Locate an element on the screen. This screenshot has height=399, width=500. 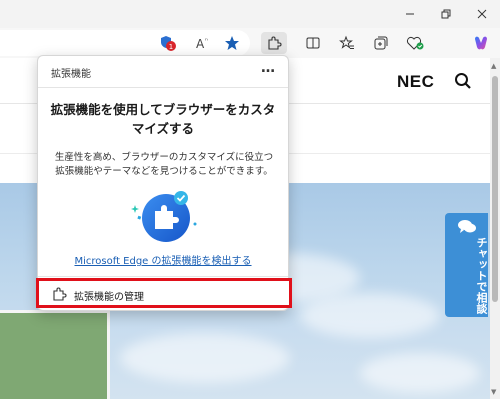
chat-consult-tab: チャットで相談 is located at coordinates (466, 265).